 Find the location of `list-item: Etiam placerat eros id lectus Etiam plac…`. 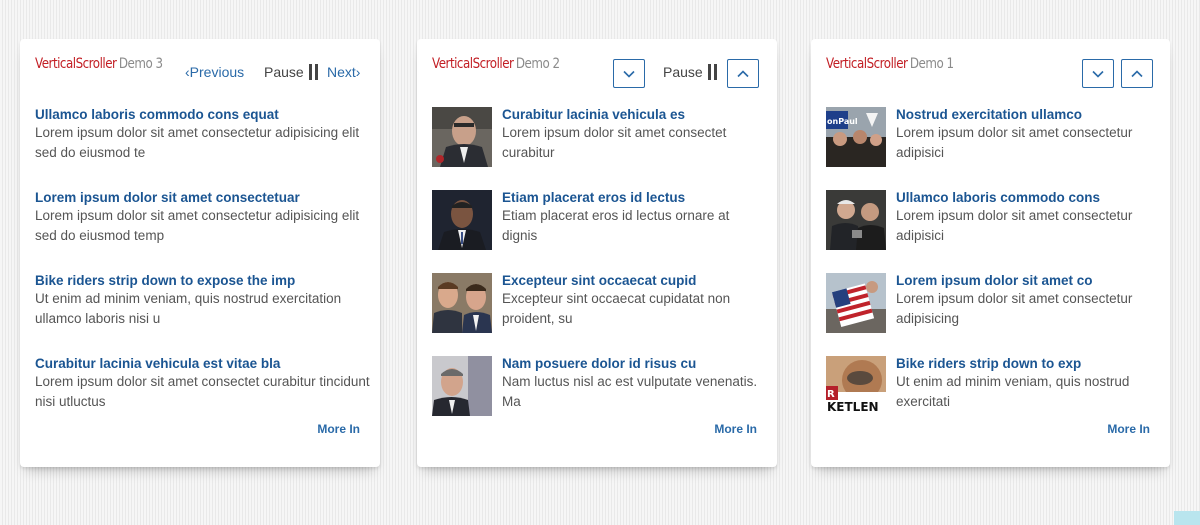

list-item: Etiam placerat eros id lectus Etiam plac… is located at coordinates (599, 231).